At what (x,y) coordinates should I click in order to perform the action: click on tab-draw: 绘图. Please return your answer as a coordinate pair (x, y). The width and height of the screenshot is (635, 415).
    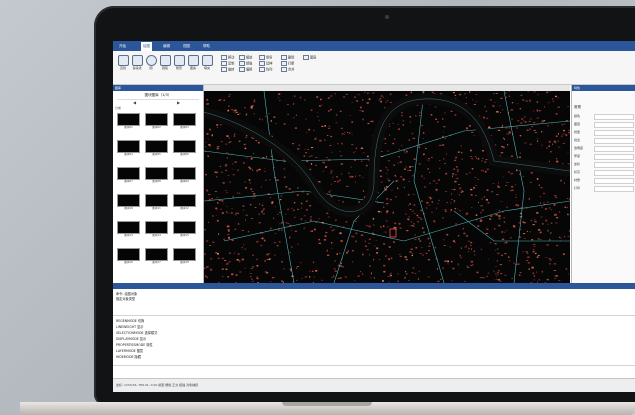
    Looking at the image, I should click on (146, 46).